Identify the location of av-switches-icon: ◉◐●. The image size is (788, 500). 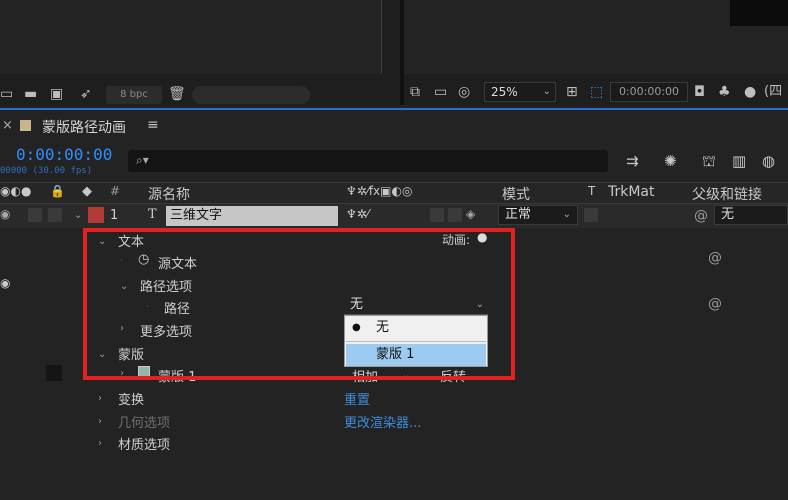
(15, 191).